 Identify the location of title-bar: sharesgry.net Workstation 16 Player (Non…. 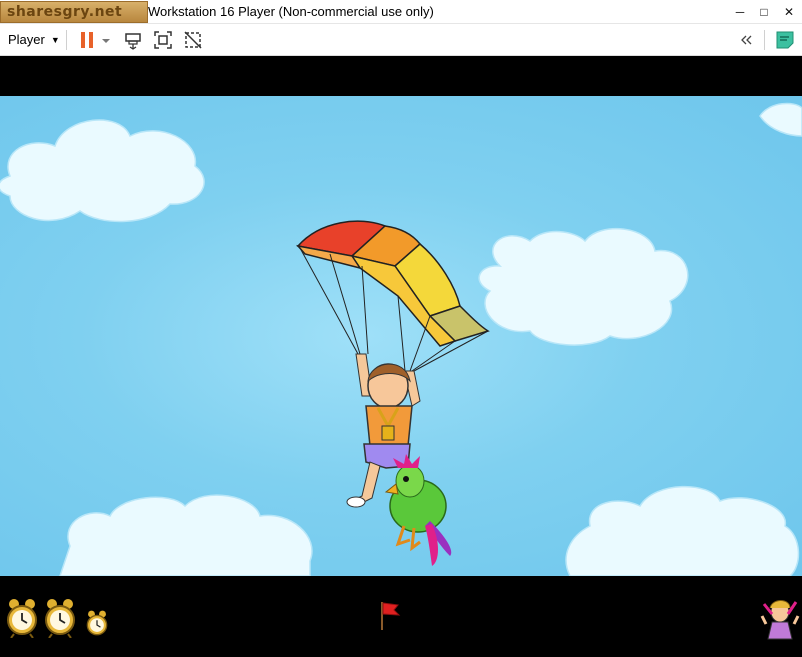
(401, 12).